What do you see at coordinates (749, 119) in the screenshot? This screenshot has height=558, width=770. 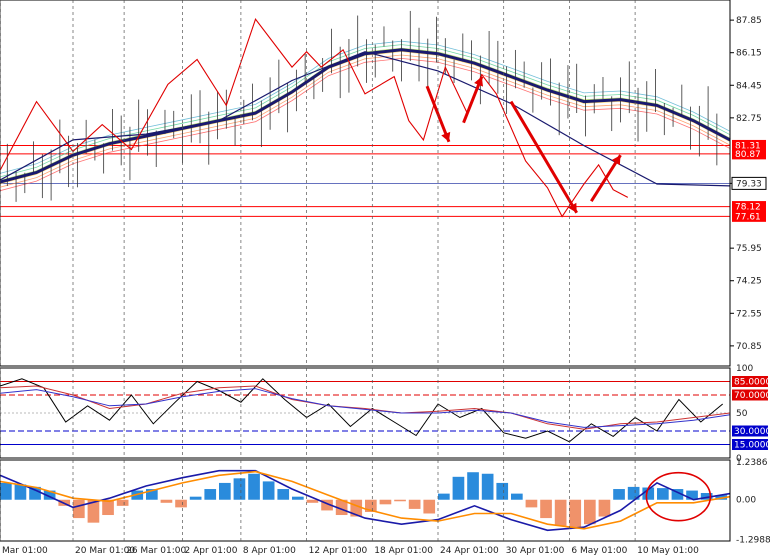 I see `y-tick-label: 82.75` at bounding box center [749, 119].